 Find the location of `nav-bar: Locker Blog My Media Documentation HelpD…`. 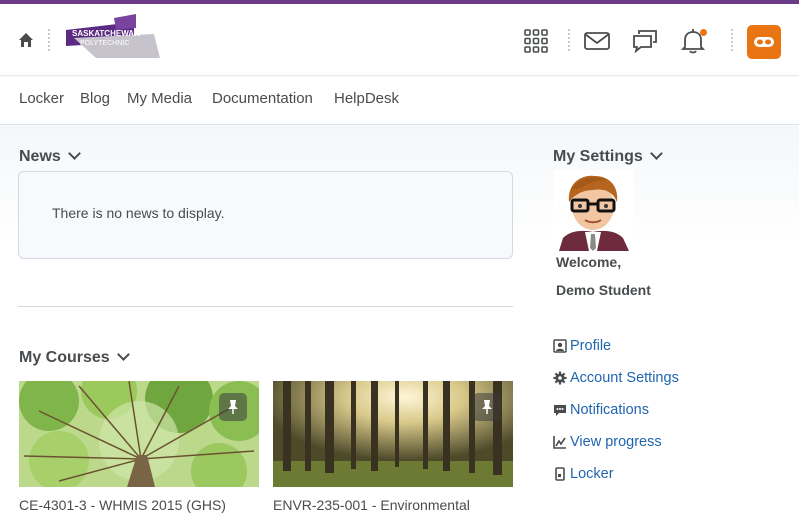

nav-bar: Locker Blog My Media Documentation HelpD… is located at coordinates (399, 101).